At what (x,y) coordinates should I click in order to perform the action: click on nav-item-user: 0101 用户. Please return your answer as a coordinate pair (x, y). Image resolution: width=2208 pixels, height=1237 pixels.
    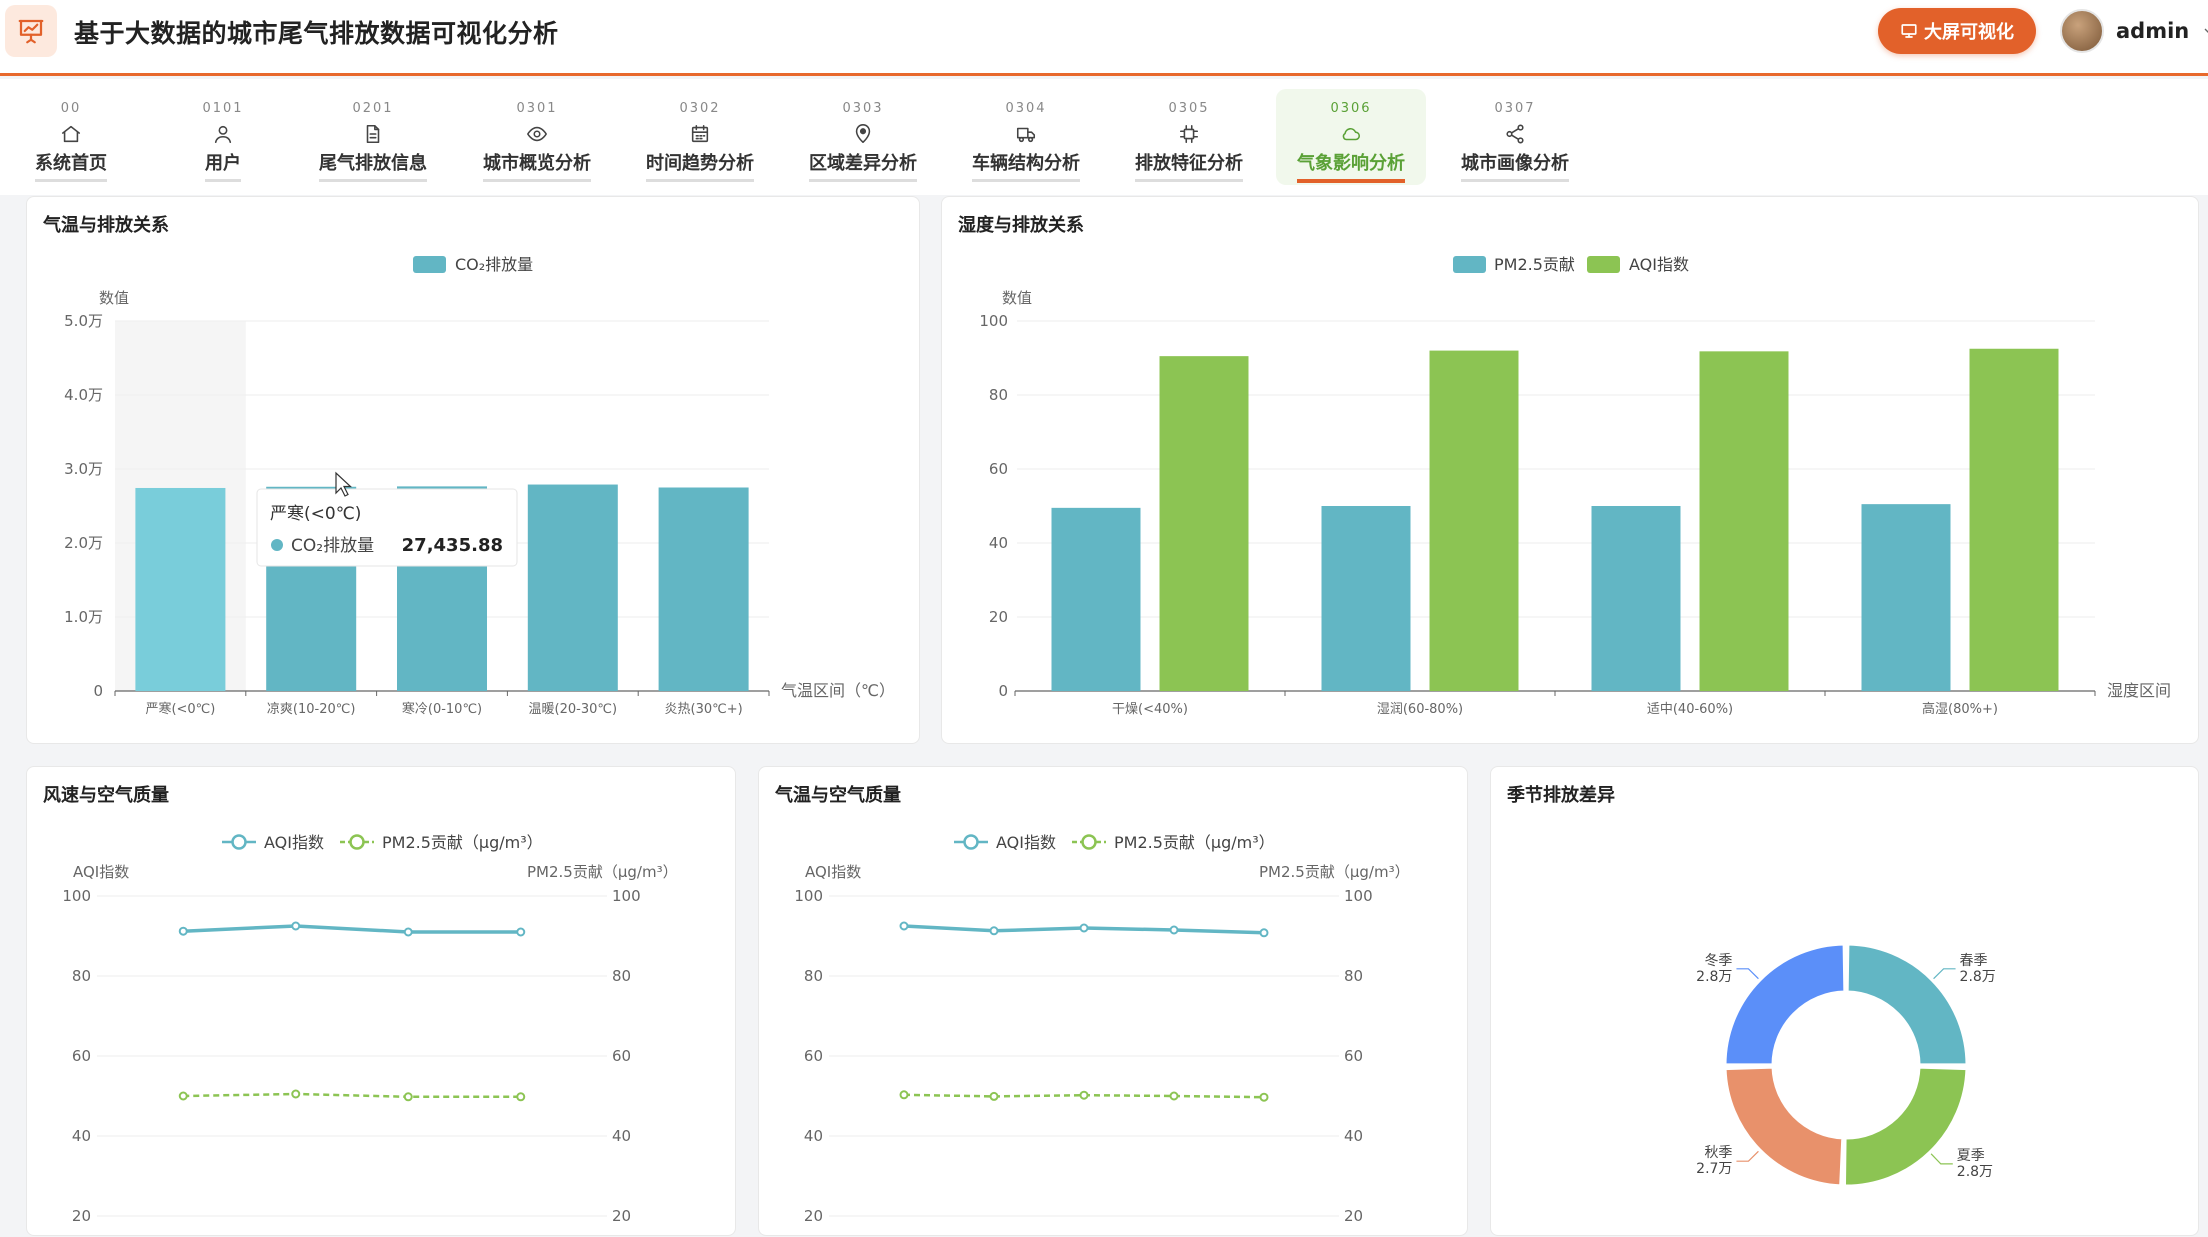
    Looking at the image, I should click on (223, 137).